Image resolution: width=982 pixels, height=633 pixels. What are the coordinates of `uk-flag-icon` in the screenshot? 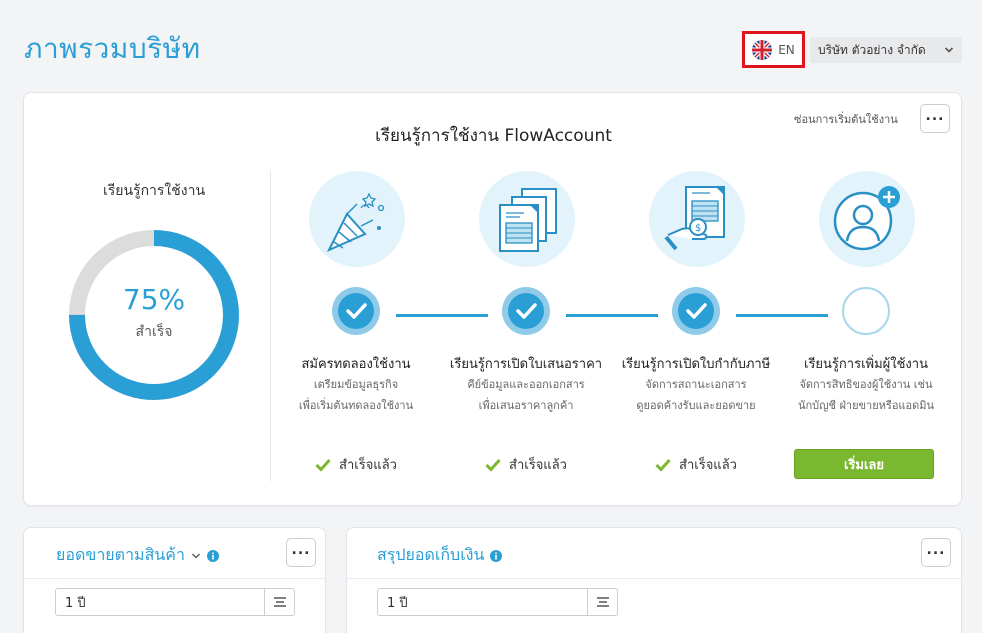 It's located at (762, 49).